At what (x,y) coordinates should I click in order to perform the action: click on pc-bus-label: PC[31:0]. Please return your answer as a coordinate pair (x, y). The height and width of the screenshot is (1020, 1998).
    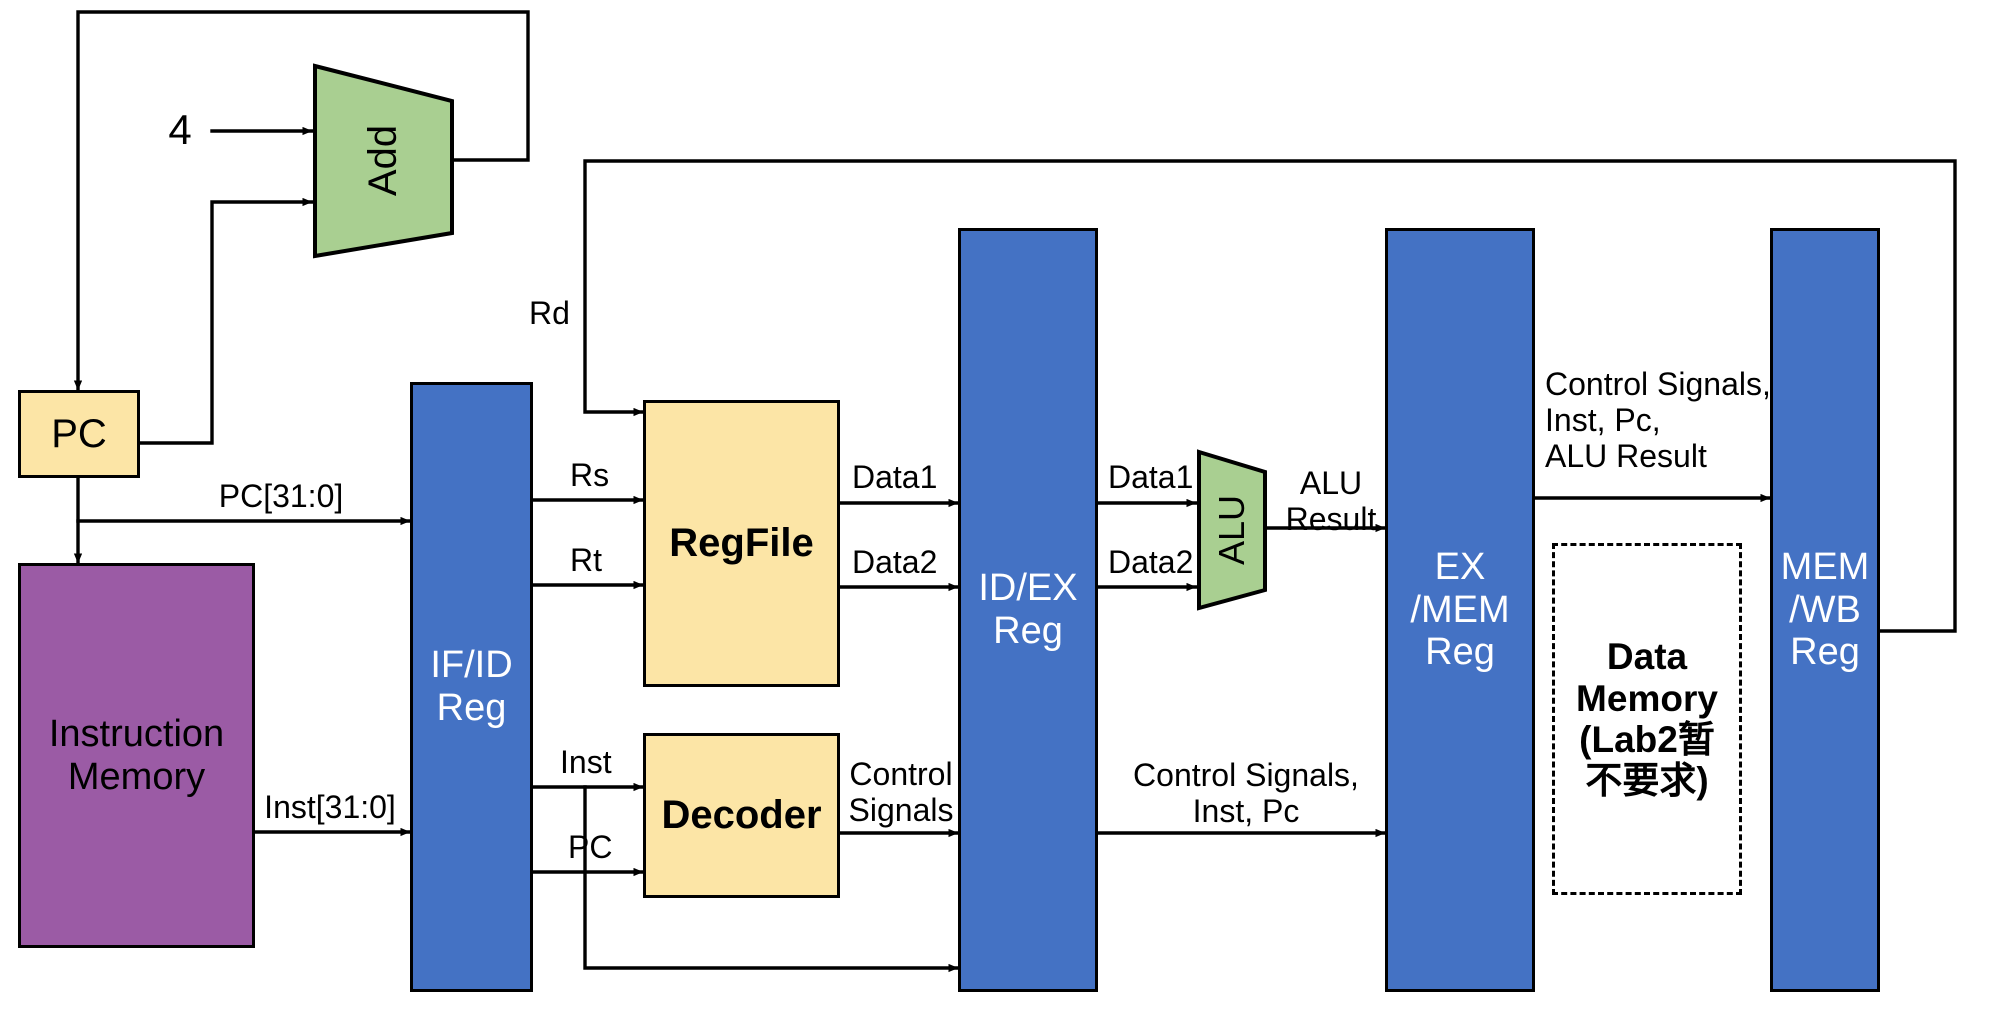
    Looking at the image, I should click on (281, 496).